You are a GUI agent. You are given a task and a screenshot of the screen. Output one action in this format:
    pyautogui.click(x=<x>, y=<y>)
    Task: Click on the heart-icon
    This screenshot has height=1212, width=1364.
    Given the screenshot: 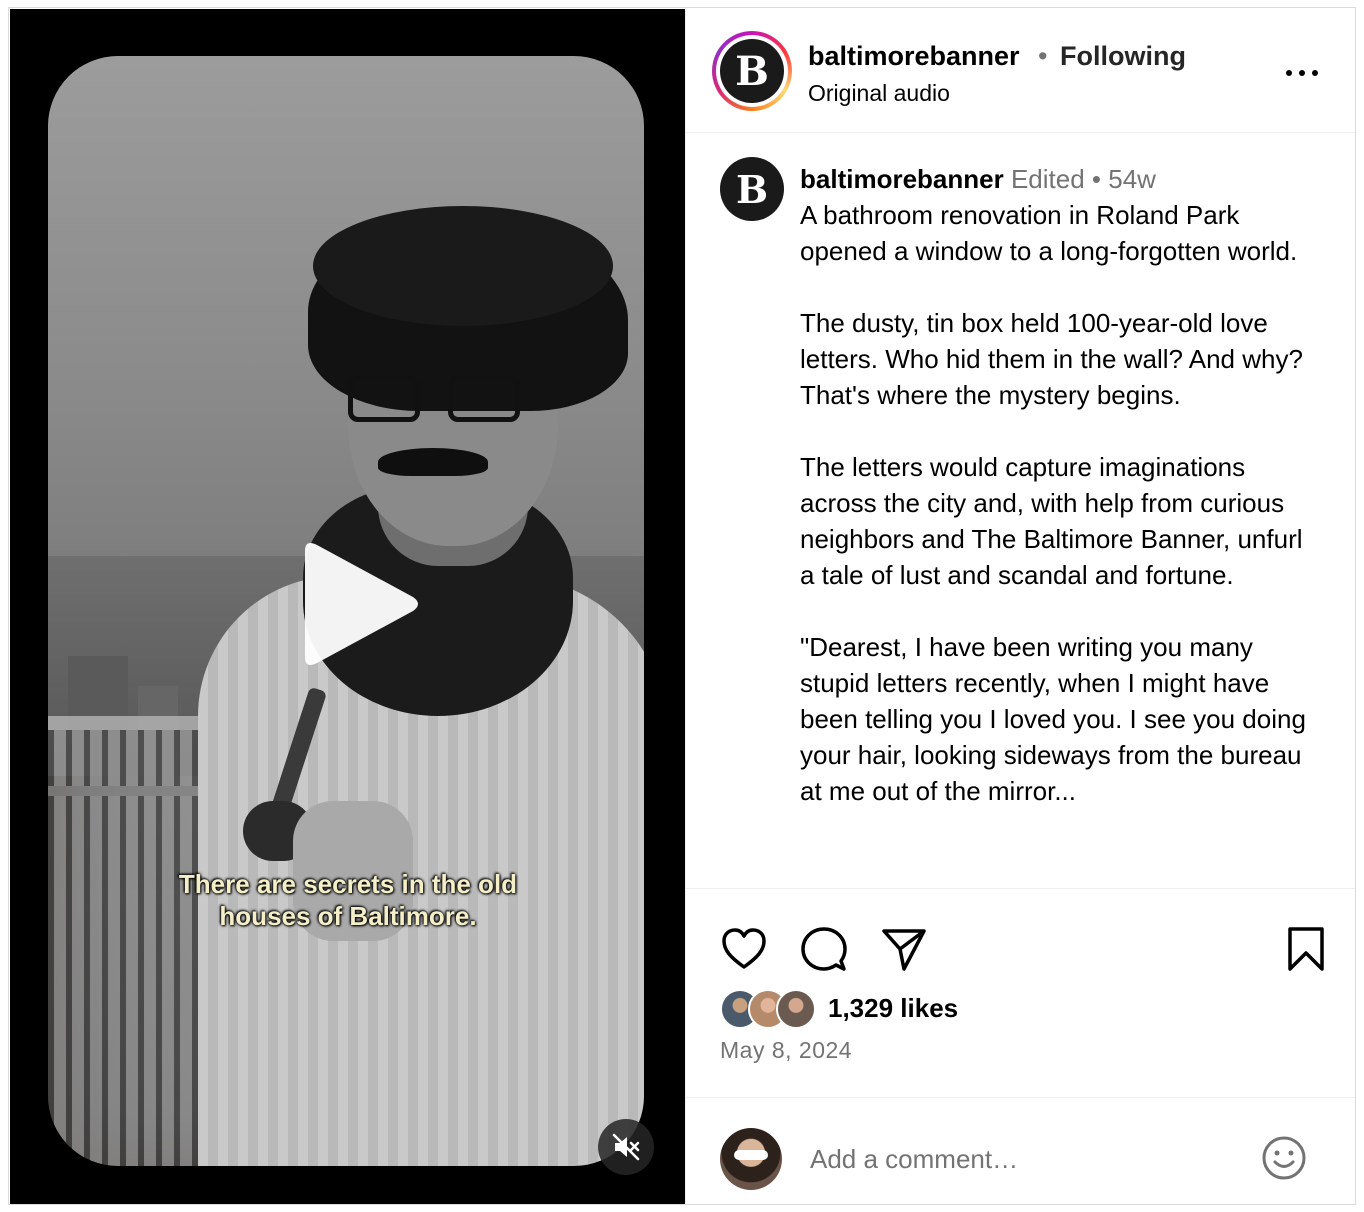 What is the action you would take?
    pyautogui.click(x=744, y=951)
    